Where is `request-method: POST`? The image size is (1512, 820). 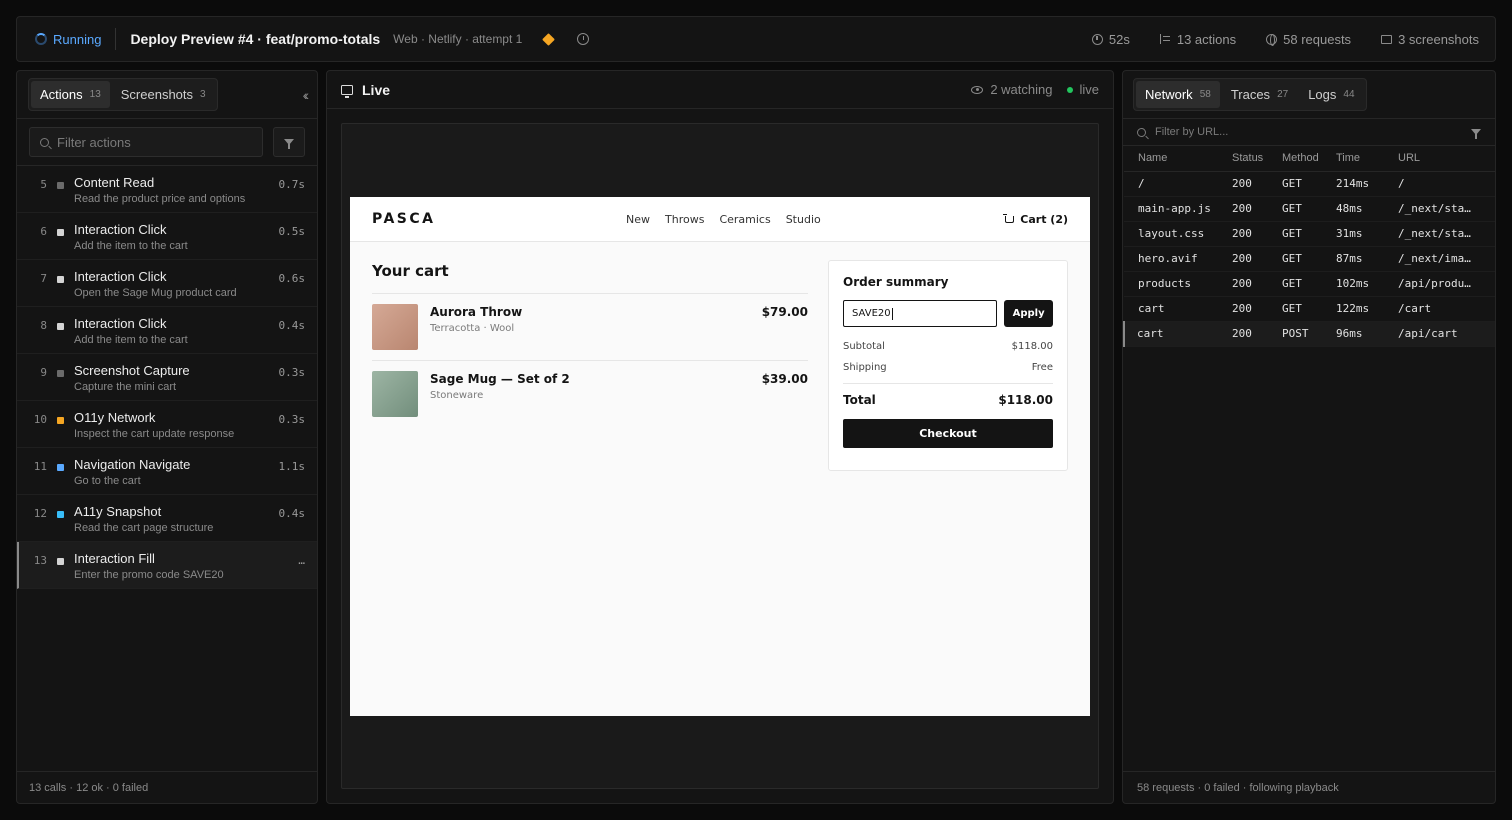 request-method: POST is located at coordinates (1305, 334).